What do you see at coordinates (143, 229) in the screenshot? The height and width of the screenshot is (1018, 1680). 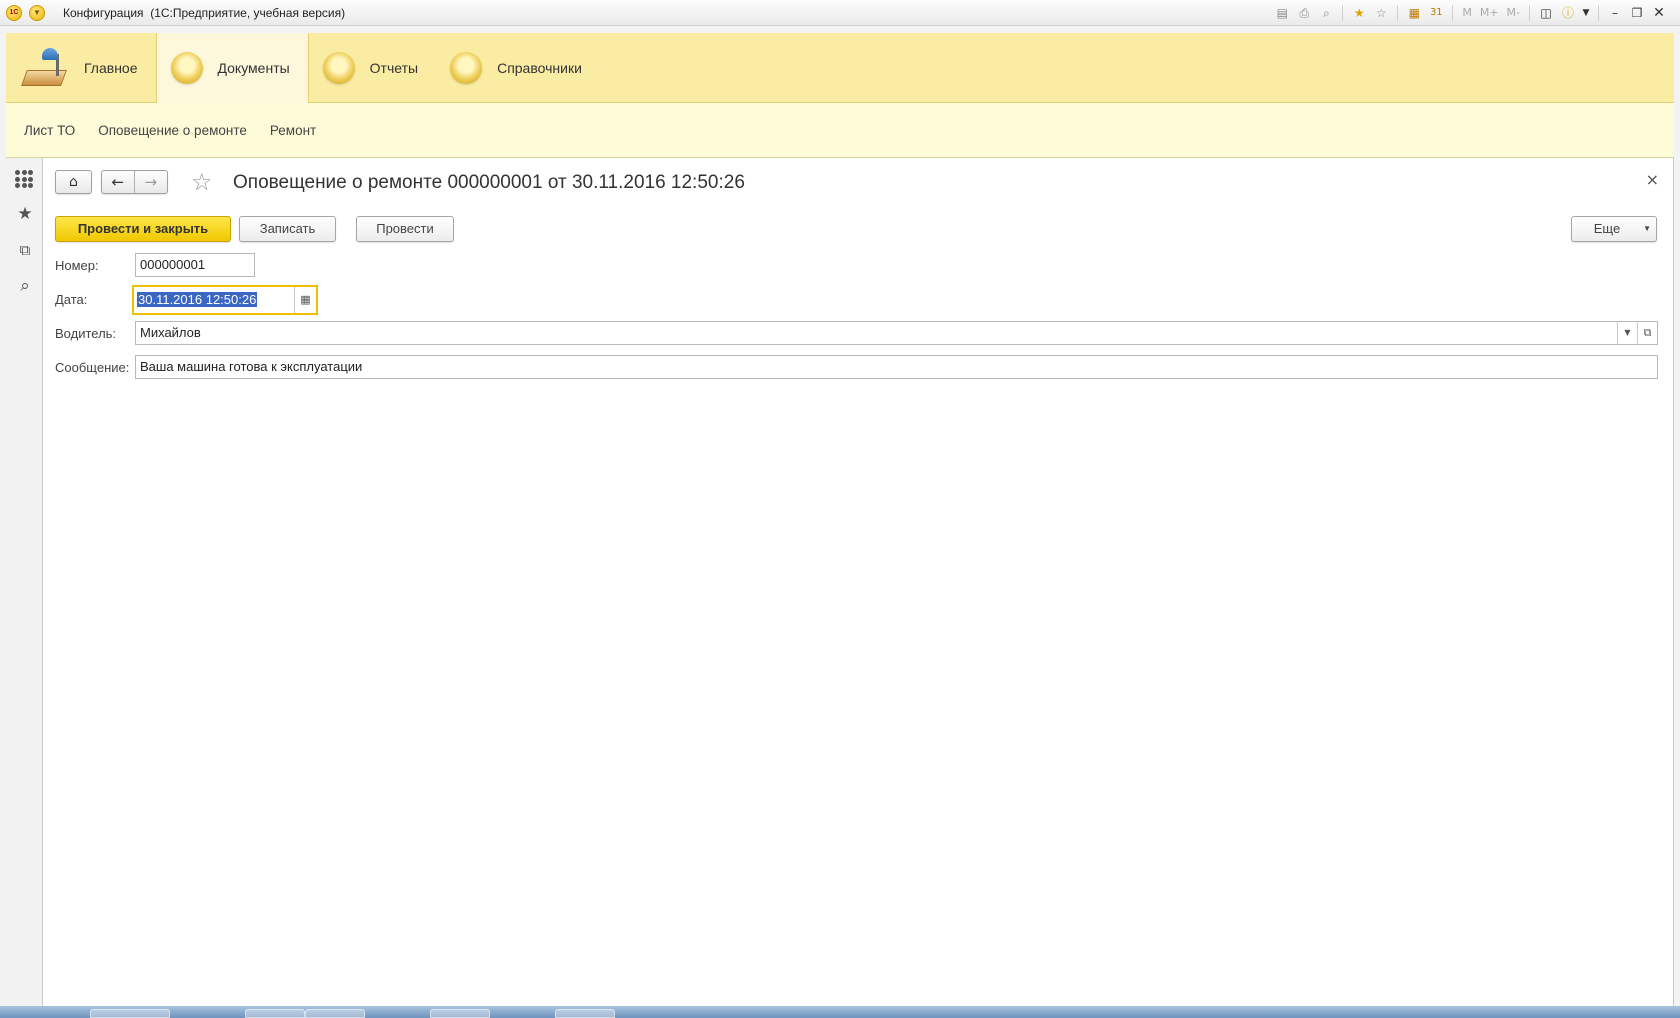 I see `post-and-close-button: Провести и закрыть` at bounding box center [143, 229].